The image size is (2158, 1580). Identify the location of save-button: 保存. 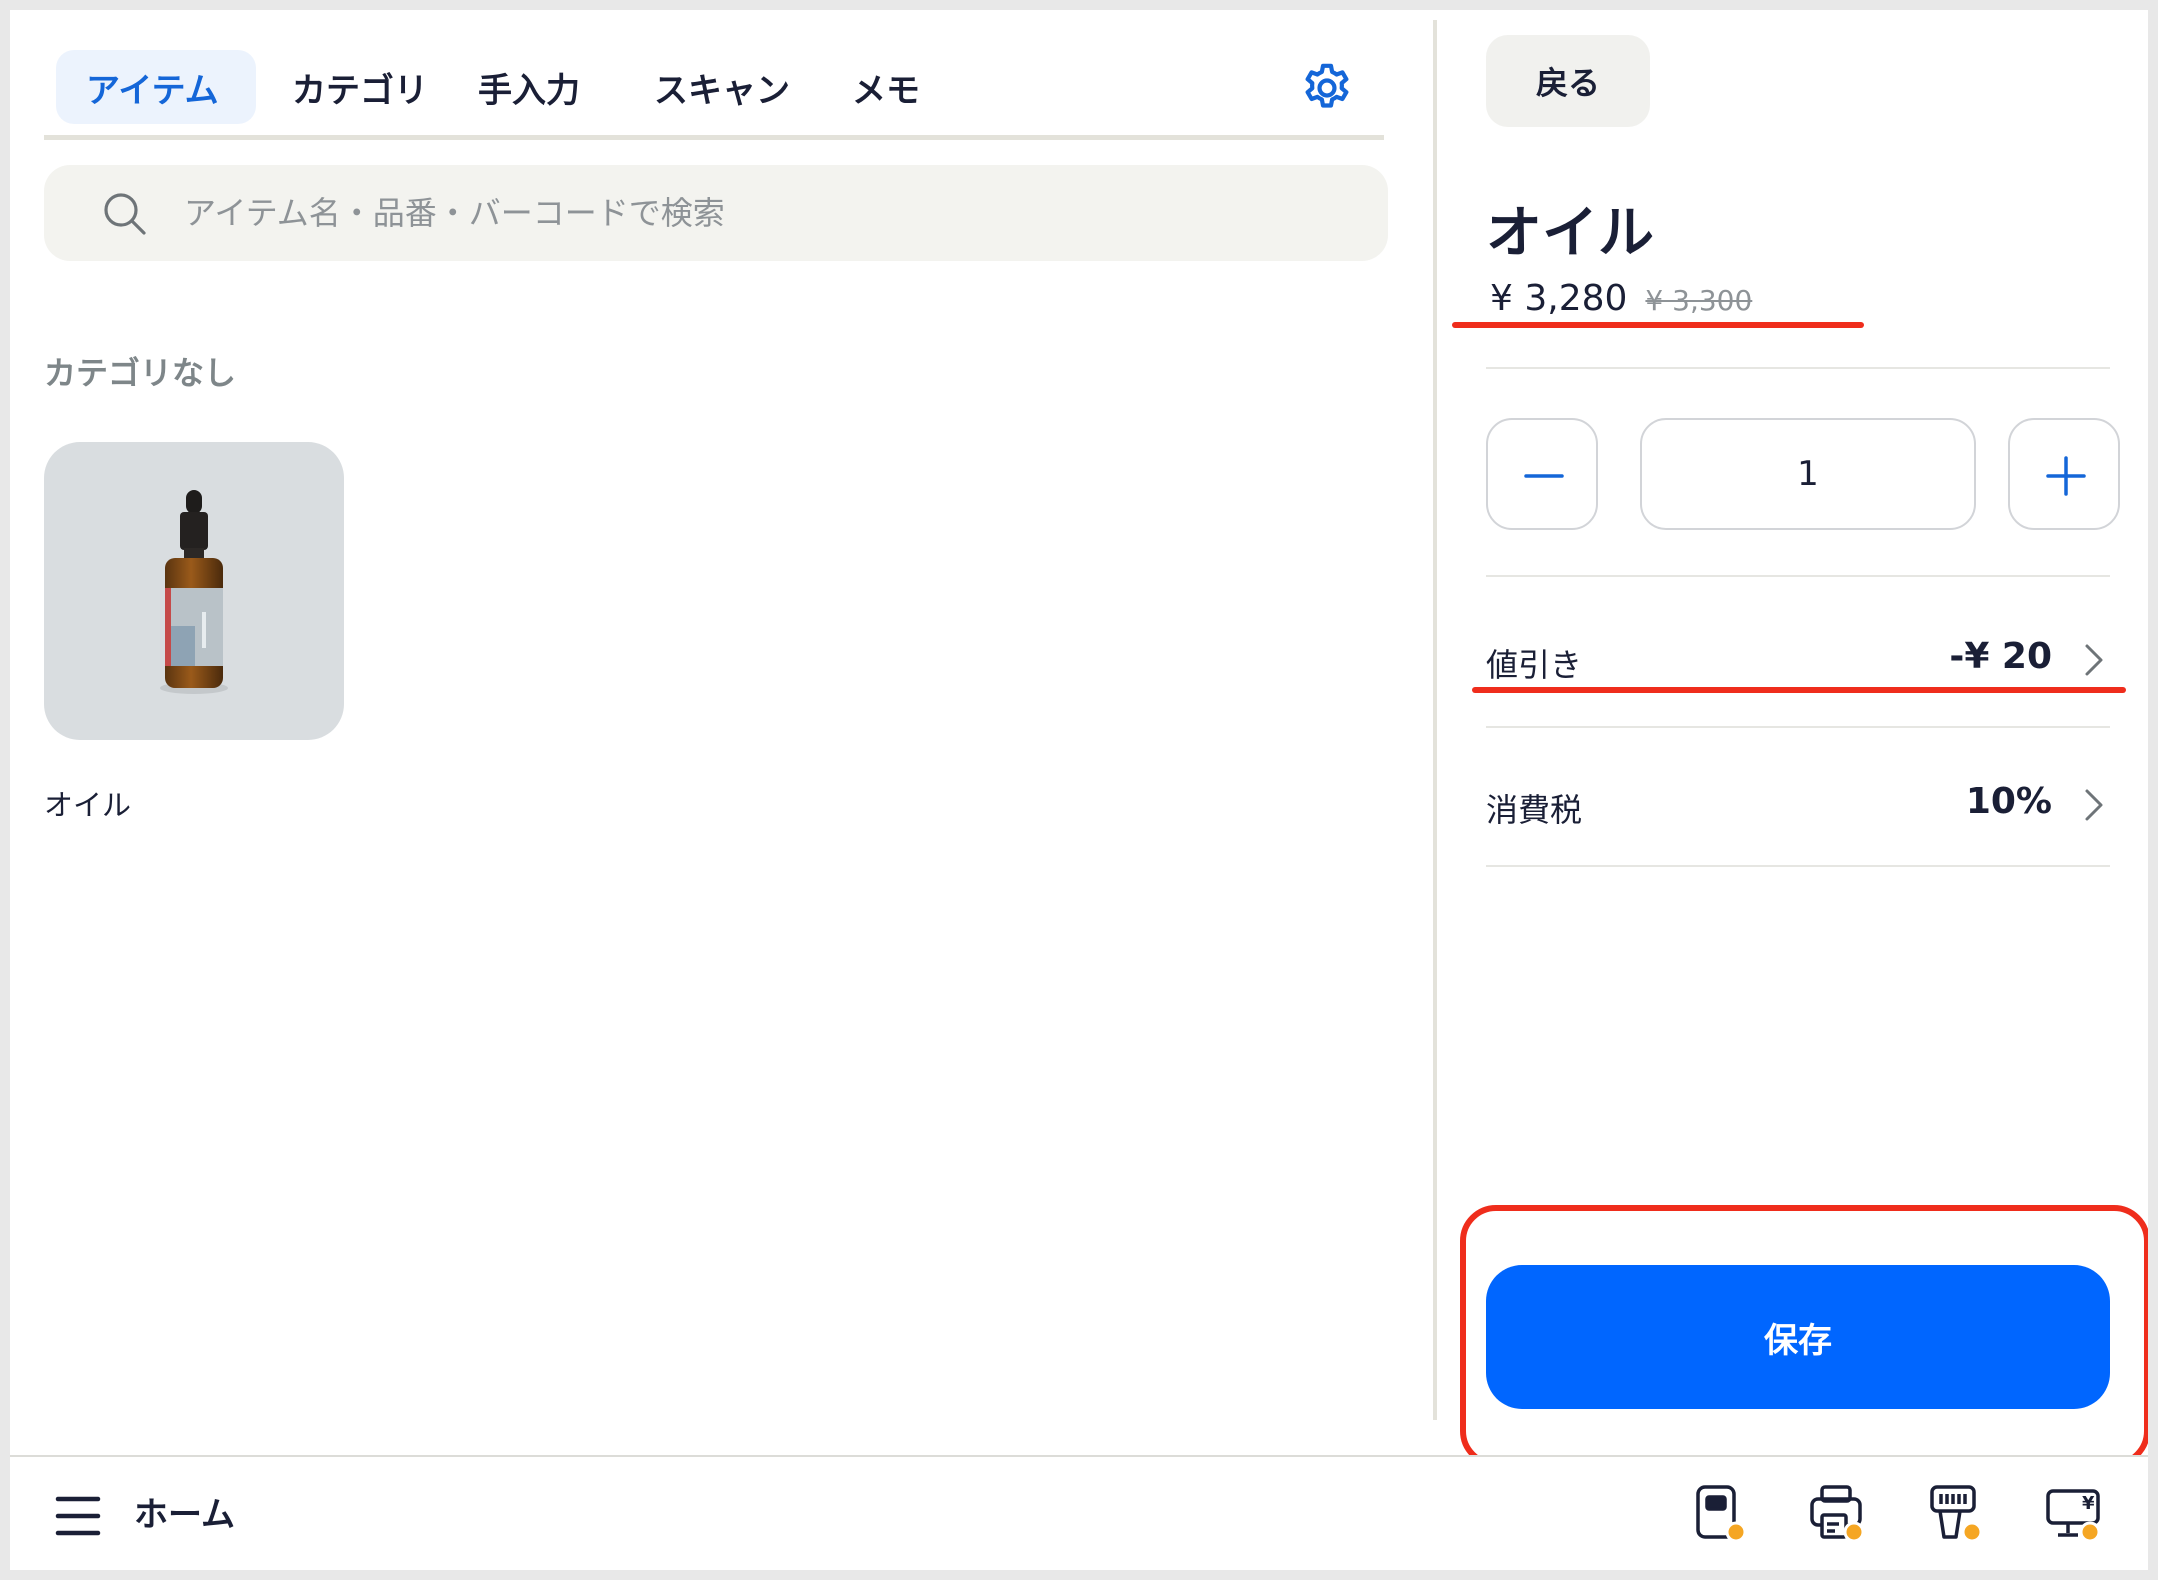
(1798, 1337).